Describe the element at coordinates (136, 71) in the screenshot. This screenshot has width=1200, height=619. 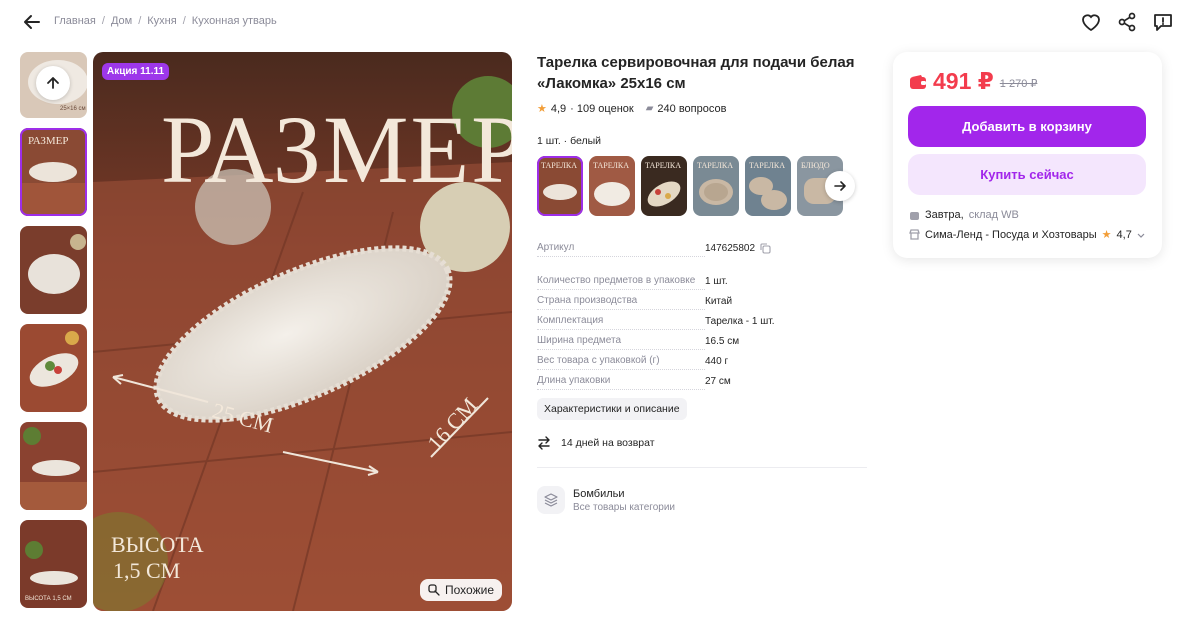
I see `promo-badge: Акция 11.11` at that location.